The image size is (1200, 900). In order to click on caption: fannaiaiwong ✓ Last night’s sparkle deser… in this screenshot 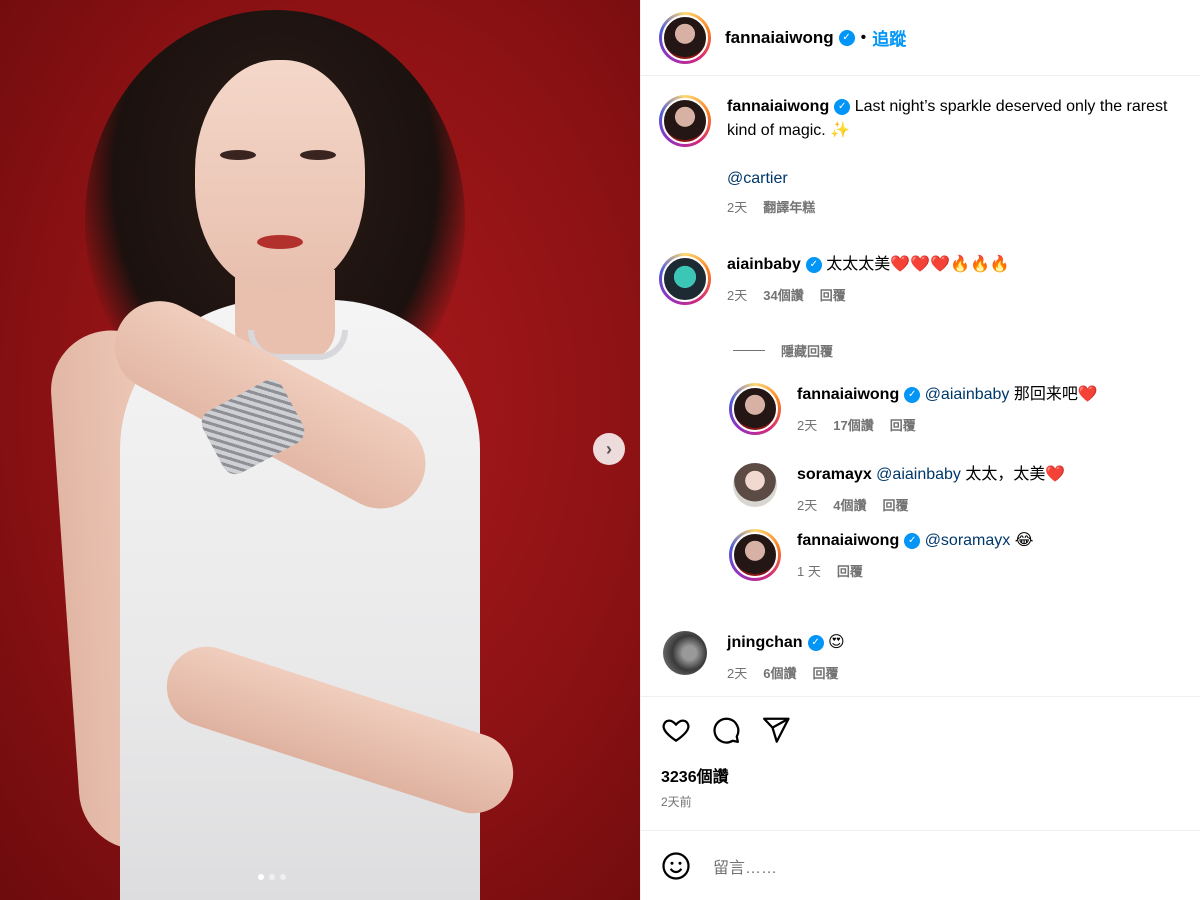, I will do `click(929, 155)`.